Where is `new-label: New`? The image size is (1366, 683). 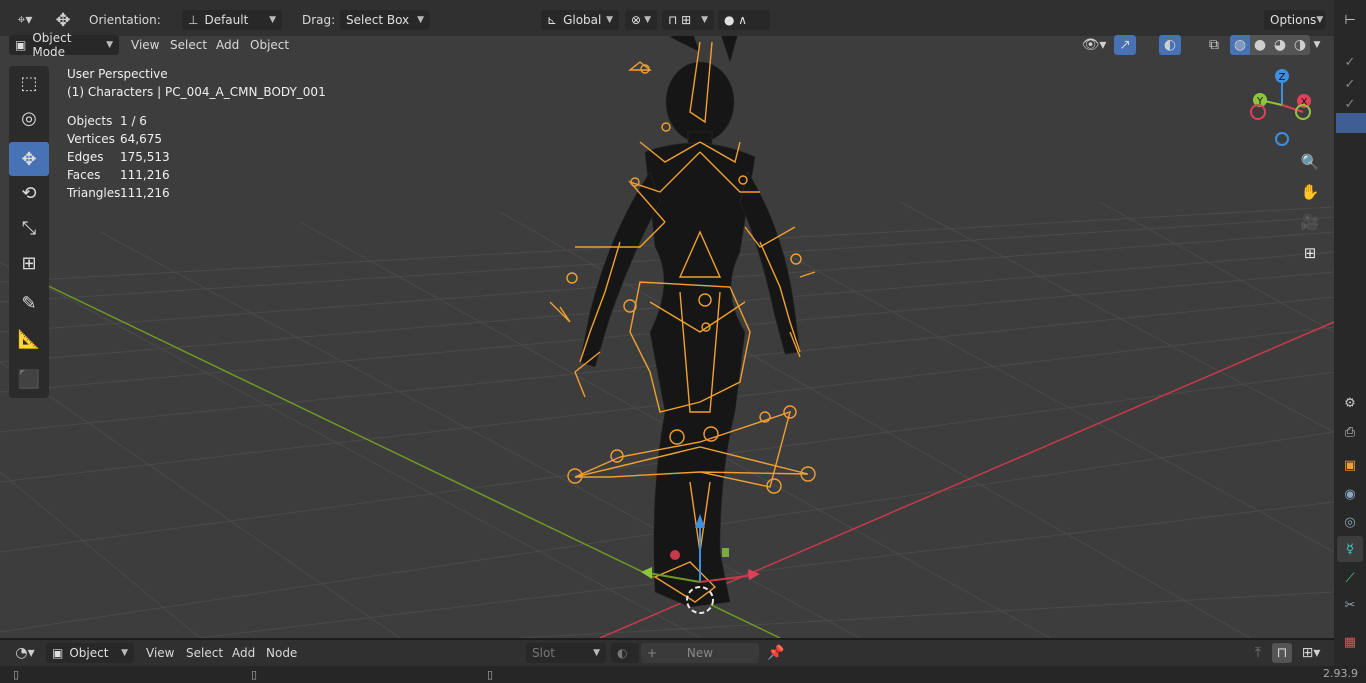
new-label: New is located at coordinates (700, 653).